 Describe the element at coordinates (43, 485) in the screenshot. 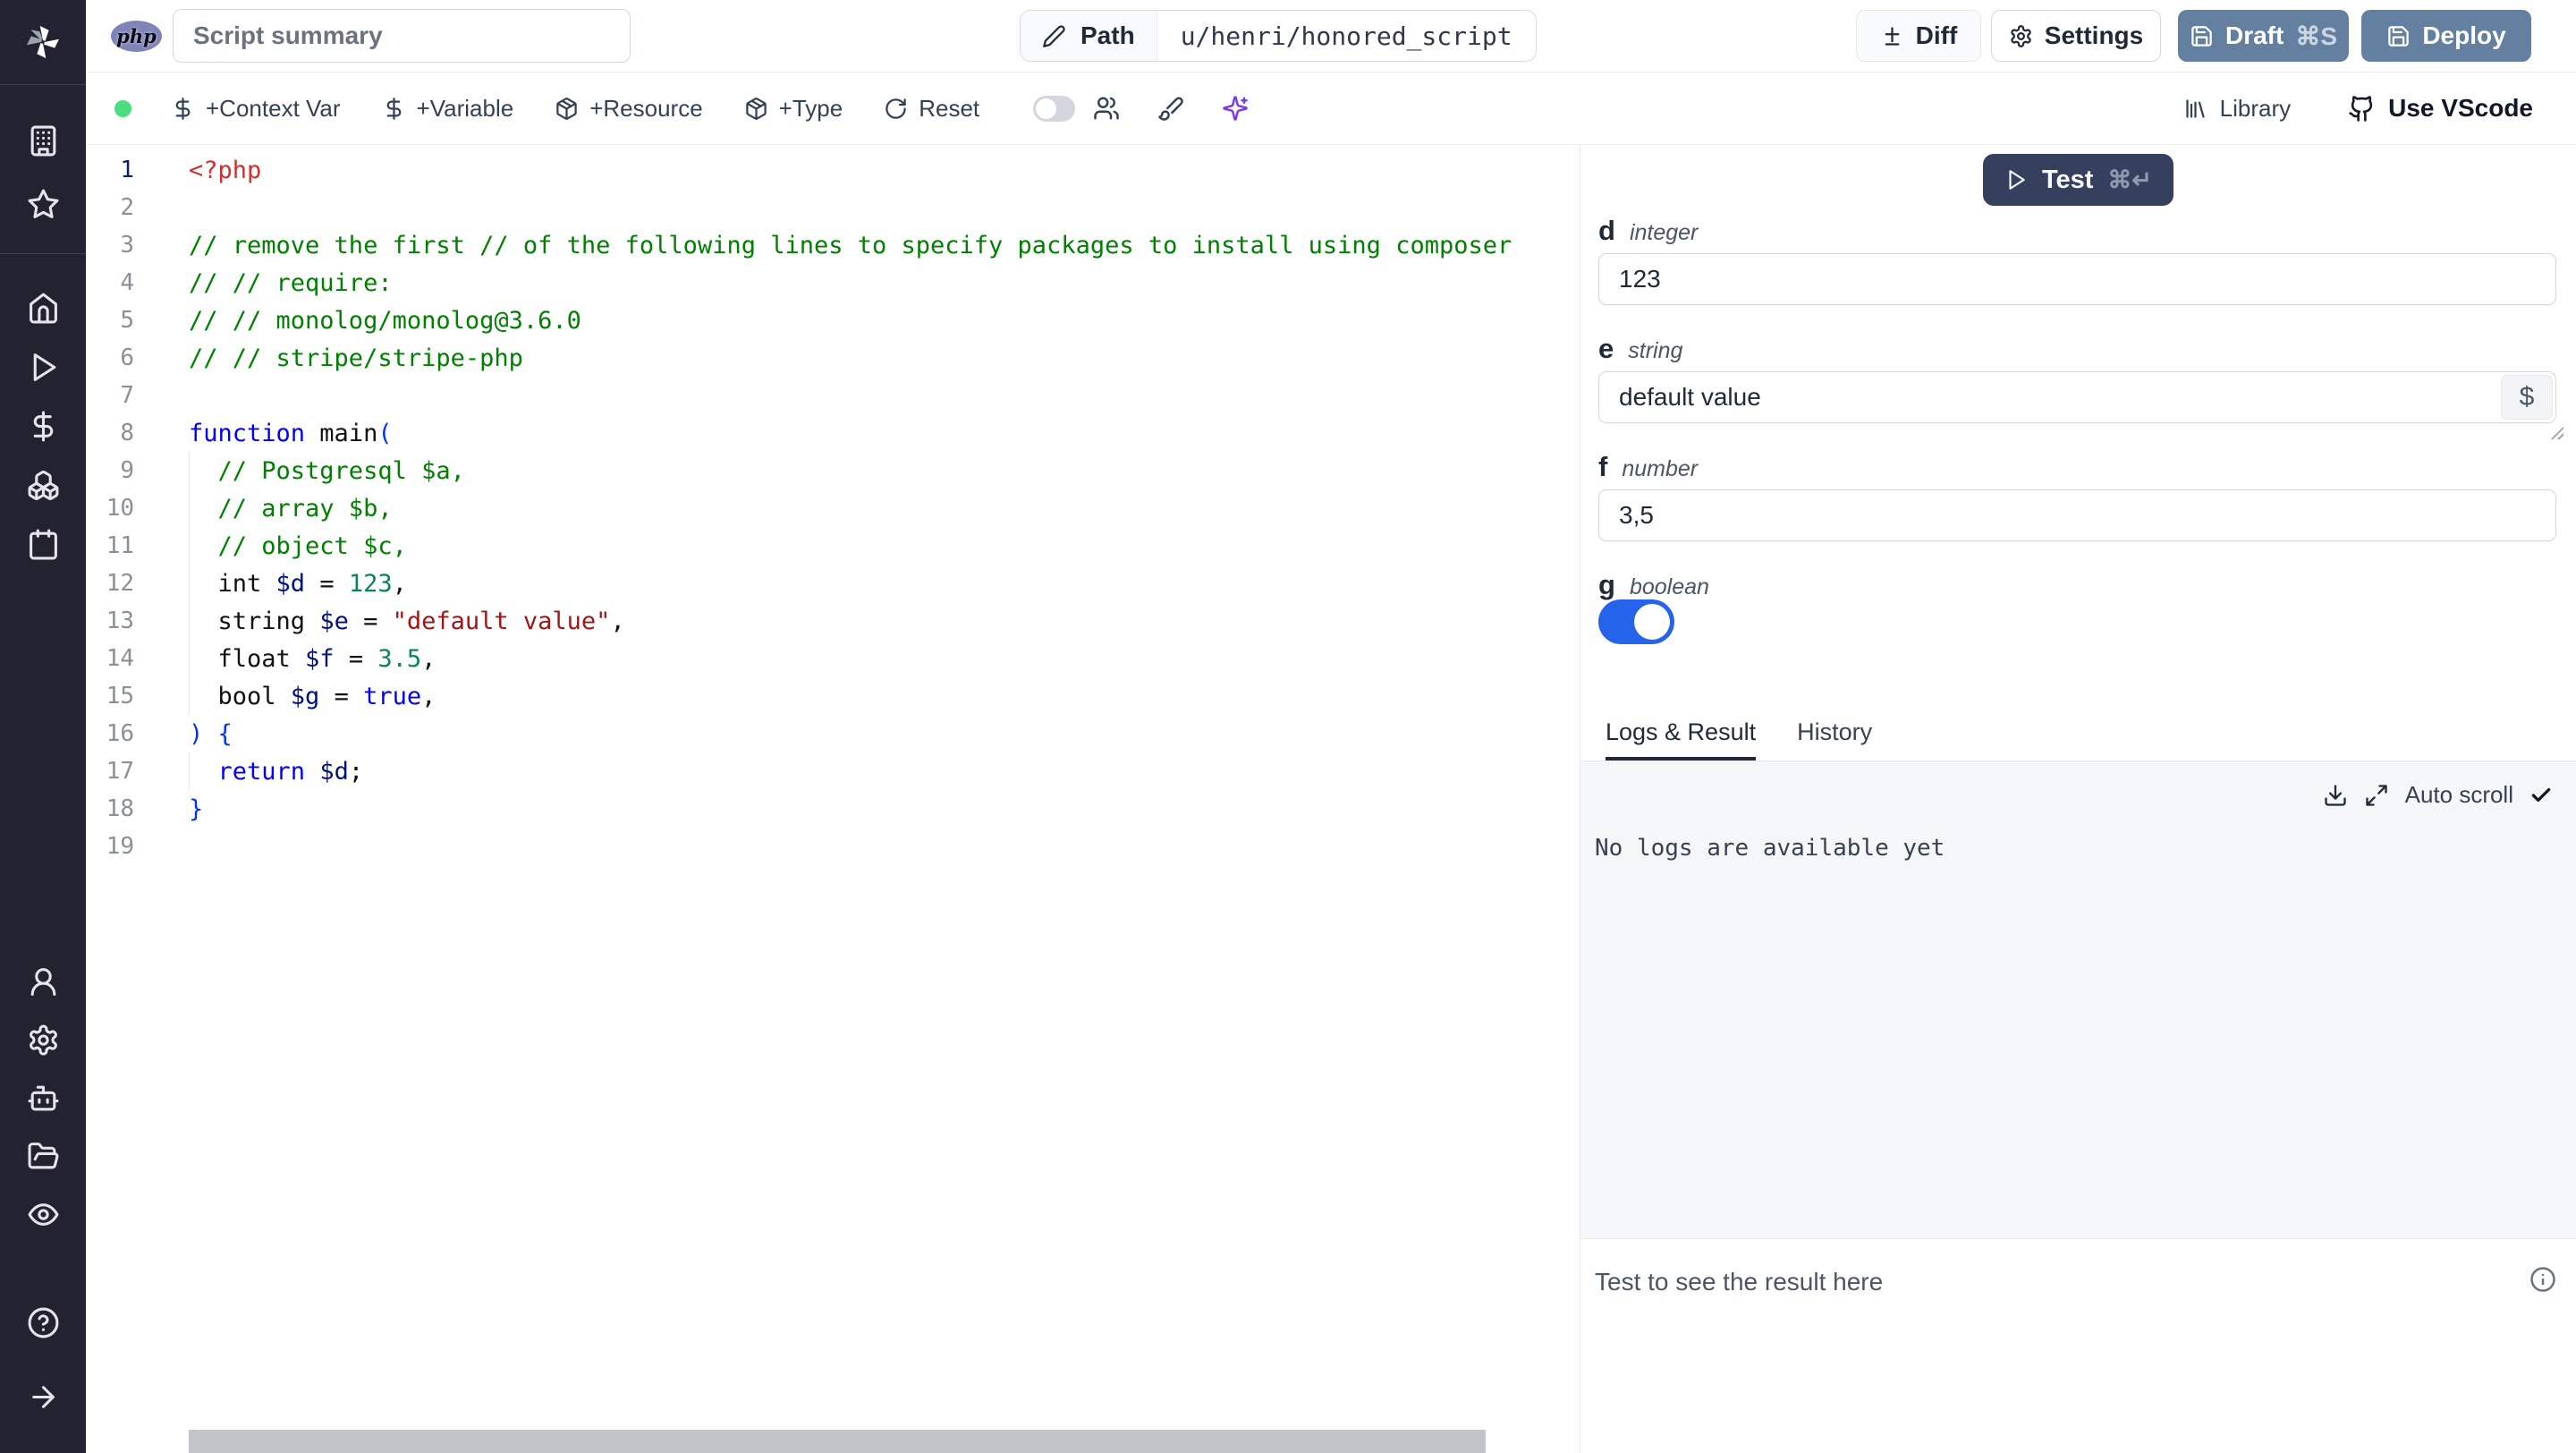

I see `resources-boxes-icon` at that location.